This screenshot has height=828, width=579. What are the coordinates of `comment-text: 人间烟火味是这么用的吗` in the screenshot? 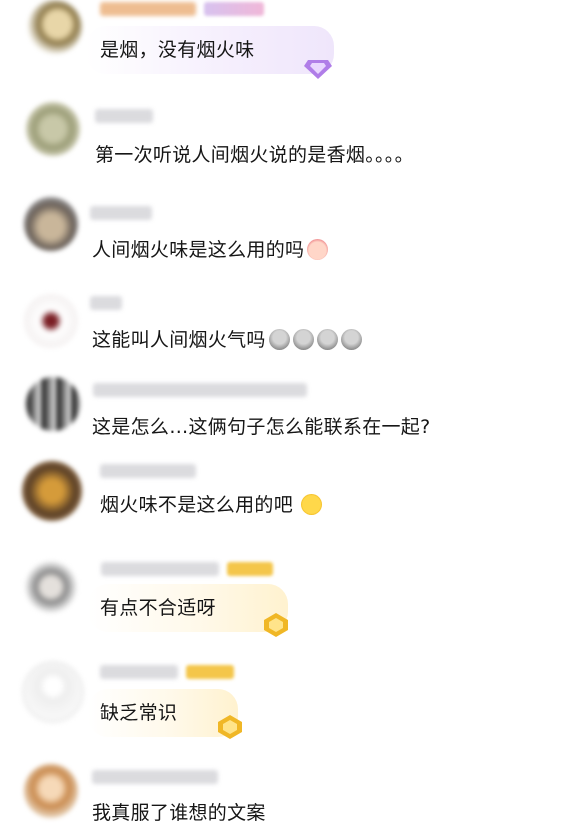 It's located at (210, 250).